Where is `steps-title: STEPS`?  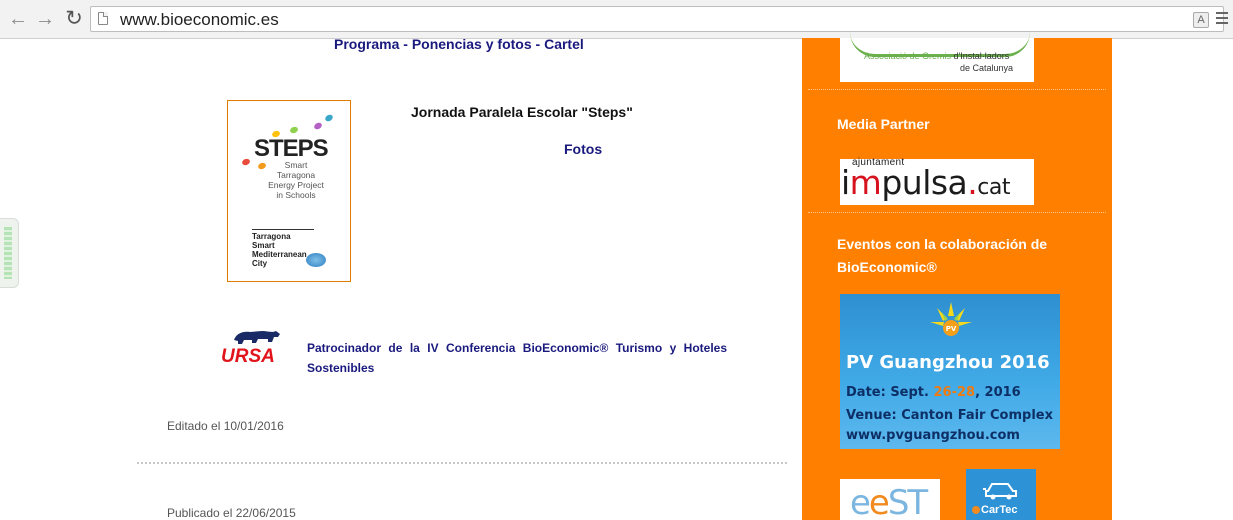 steps-title: STEPS is located at coordinates (291, 148).